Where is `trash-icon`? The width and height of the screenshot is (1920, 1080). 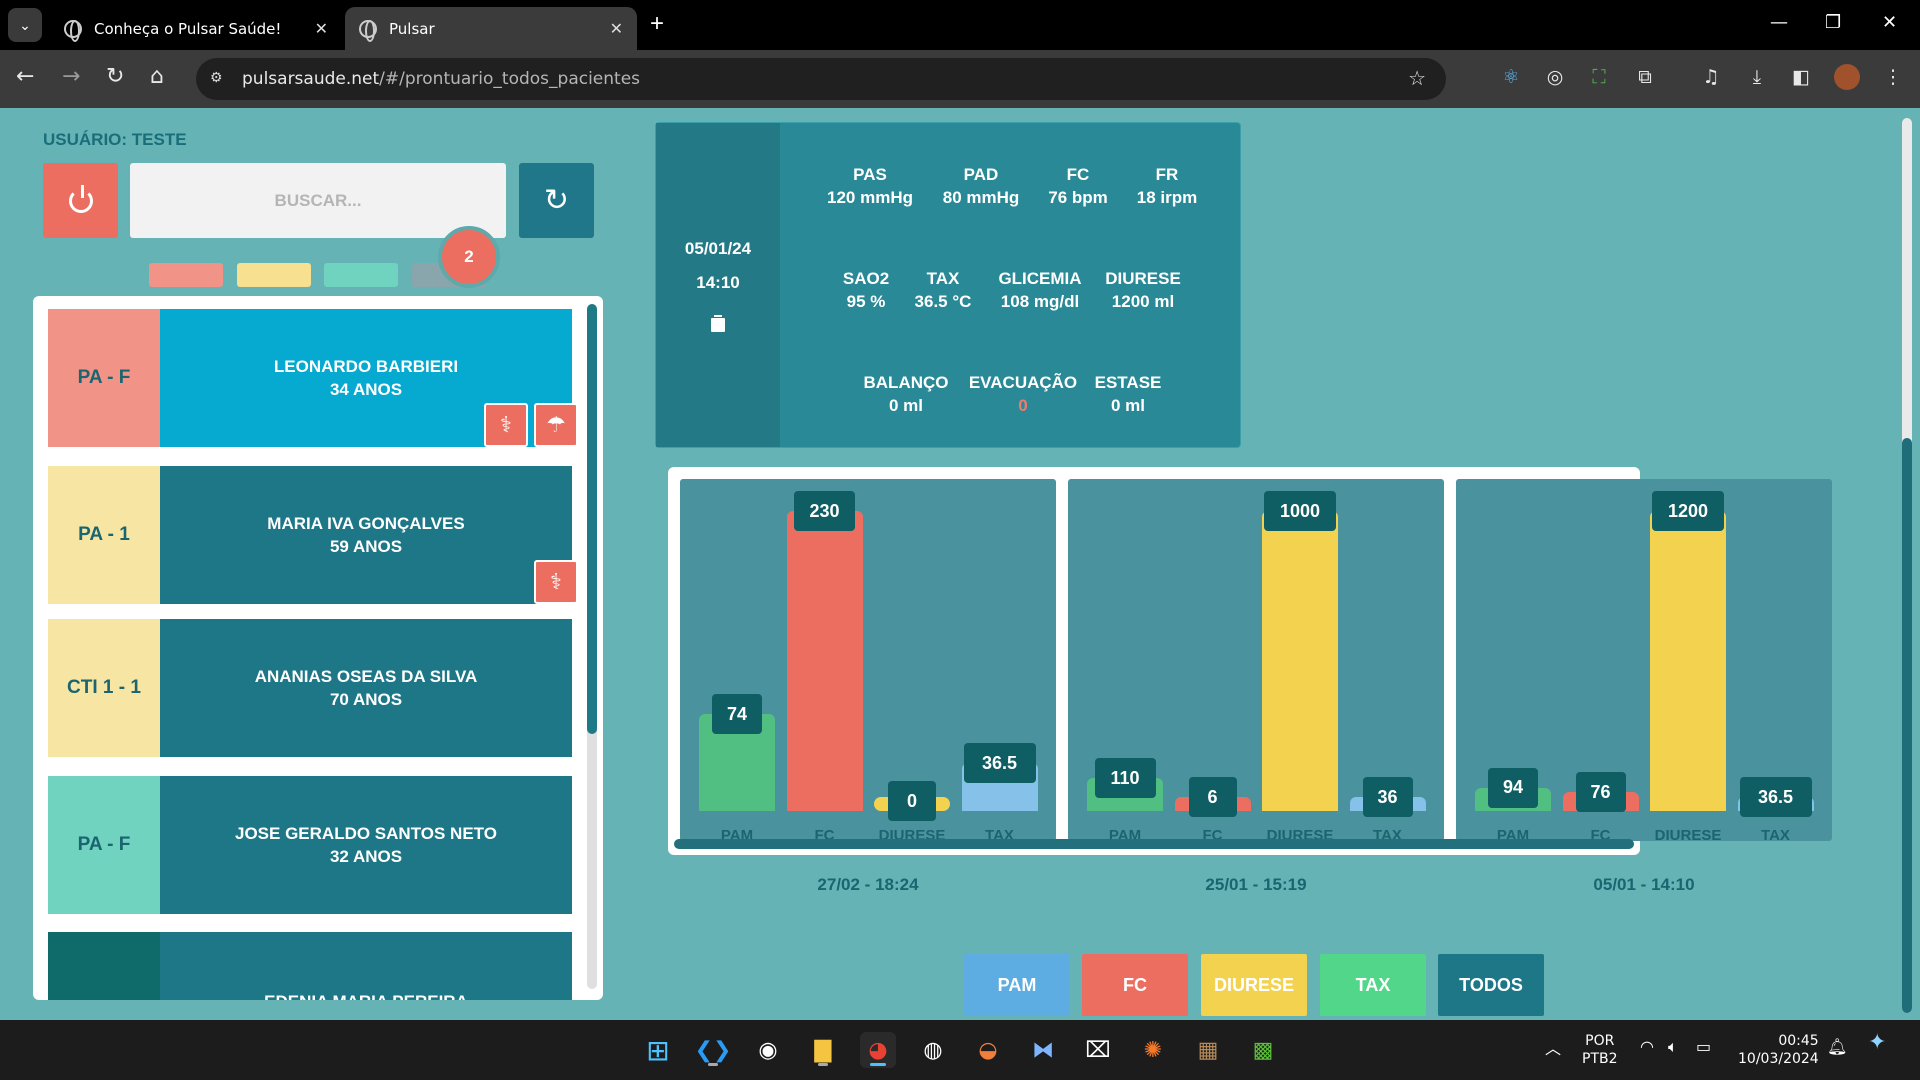 trash-icon is located at coordinates (718, 323).